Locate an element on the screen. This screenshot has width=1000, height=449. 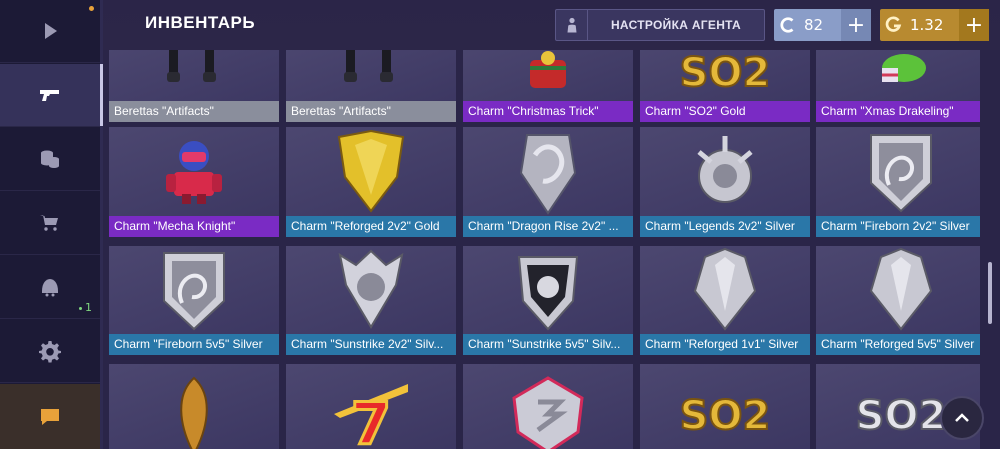
sidebar-item-chat is located at coordinates (50, 416).